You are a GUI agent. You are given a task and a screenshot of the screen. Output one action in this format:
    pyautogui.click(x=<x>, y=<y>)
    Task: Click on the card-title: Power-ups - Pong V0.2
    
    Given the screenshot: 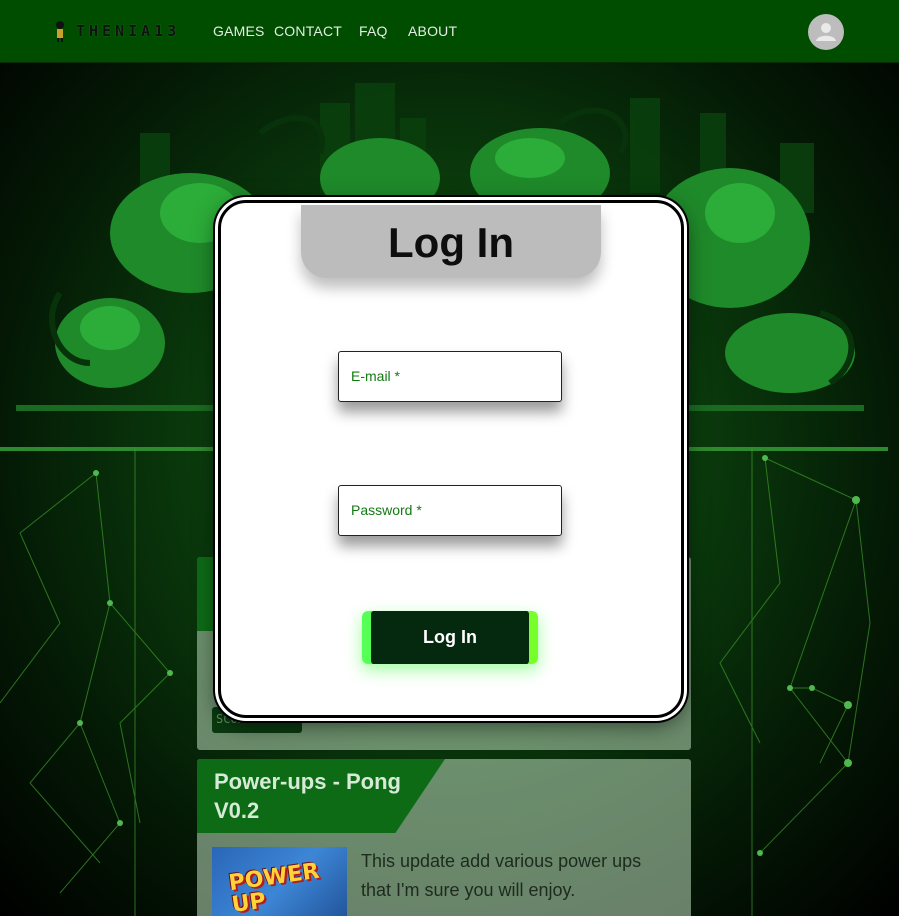 What is the action you would take?
    pyautogui.click(x=307, y=796)
    